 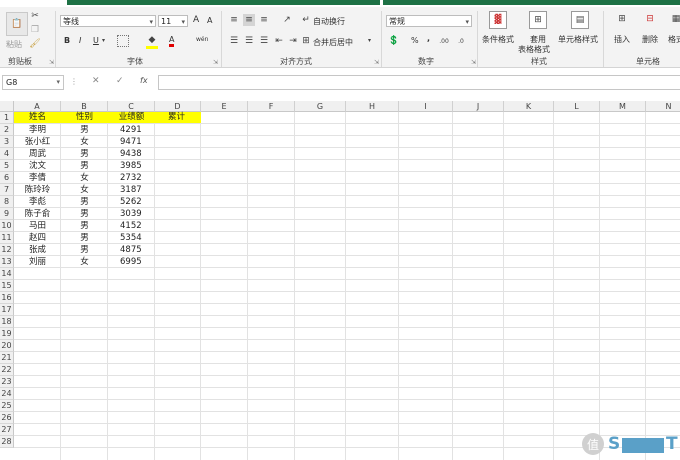 I want to click on cancel-icon: ✕, so click(x=96, y=81).